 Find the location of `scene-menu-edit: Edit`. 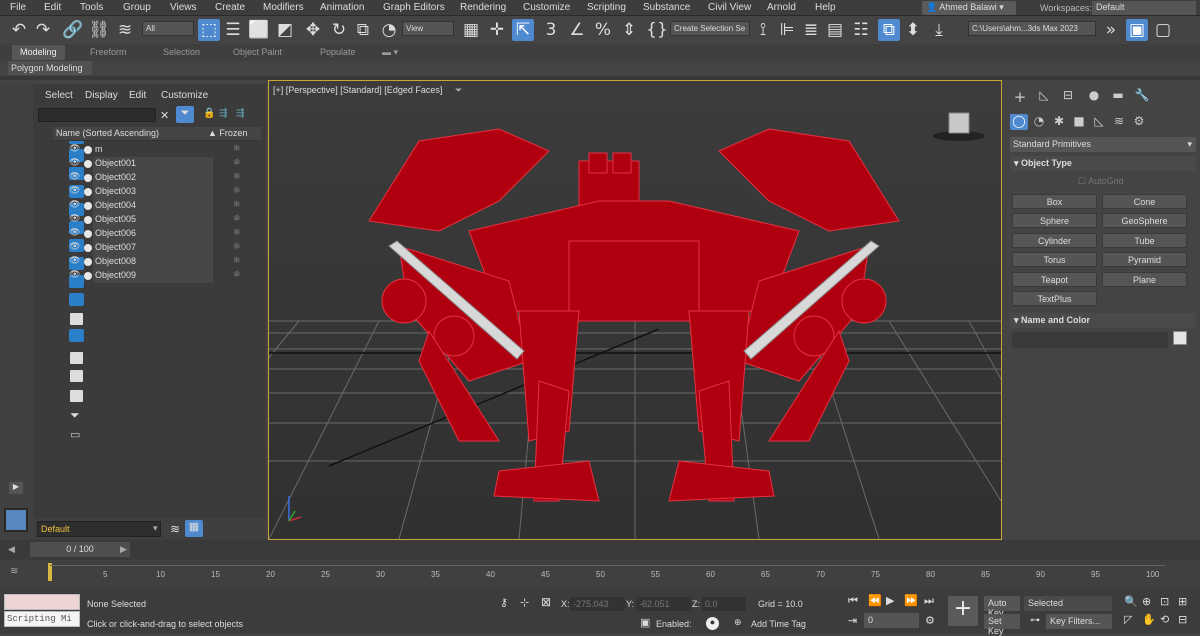

scene-menu-edit: Edit is located at coordinates (137, 95).